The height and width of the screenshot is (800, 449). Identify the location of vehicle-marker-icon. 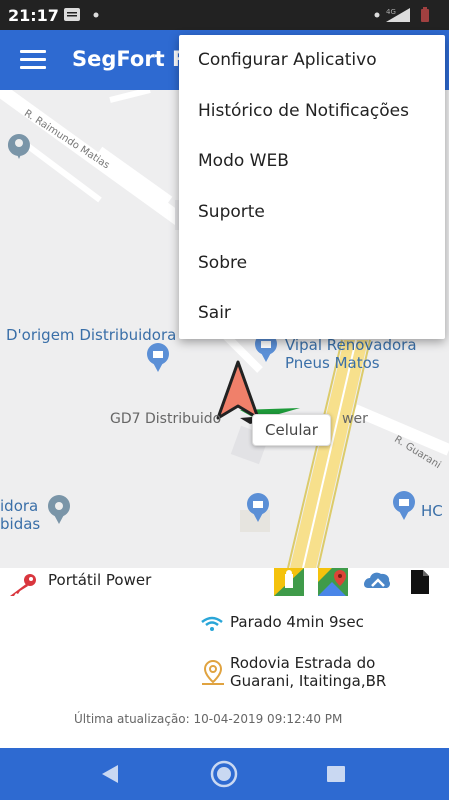
(238, 390).